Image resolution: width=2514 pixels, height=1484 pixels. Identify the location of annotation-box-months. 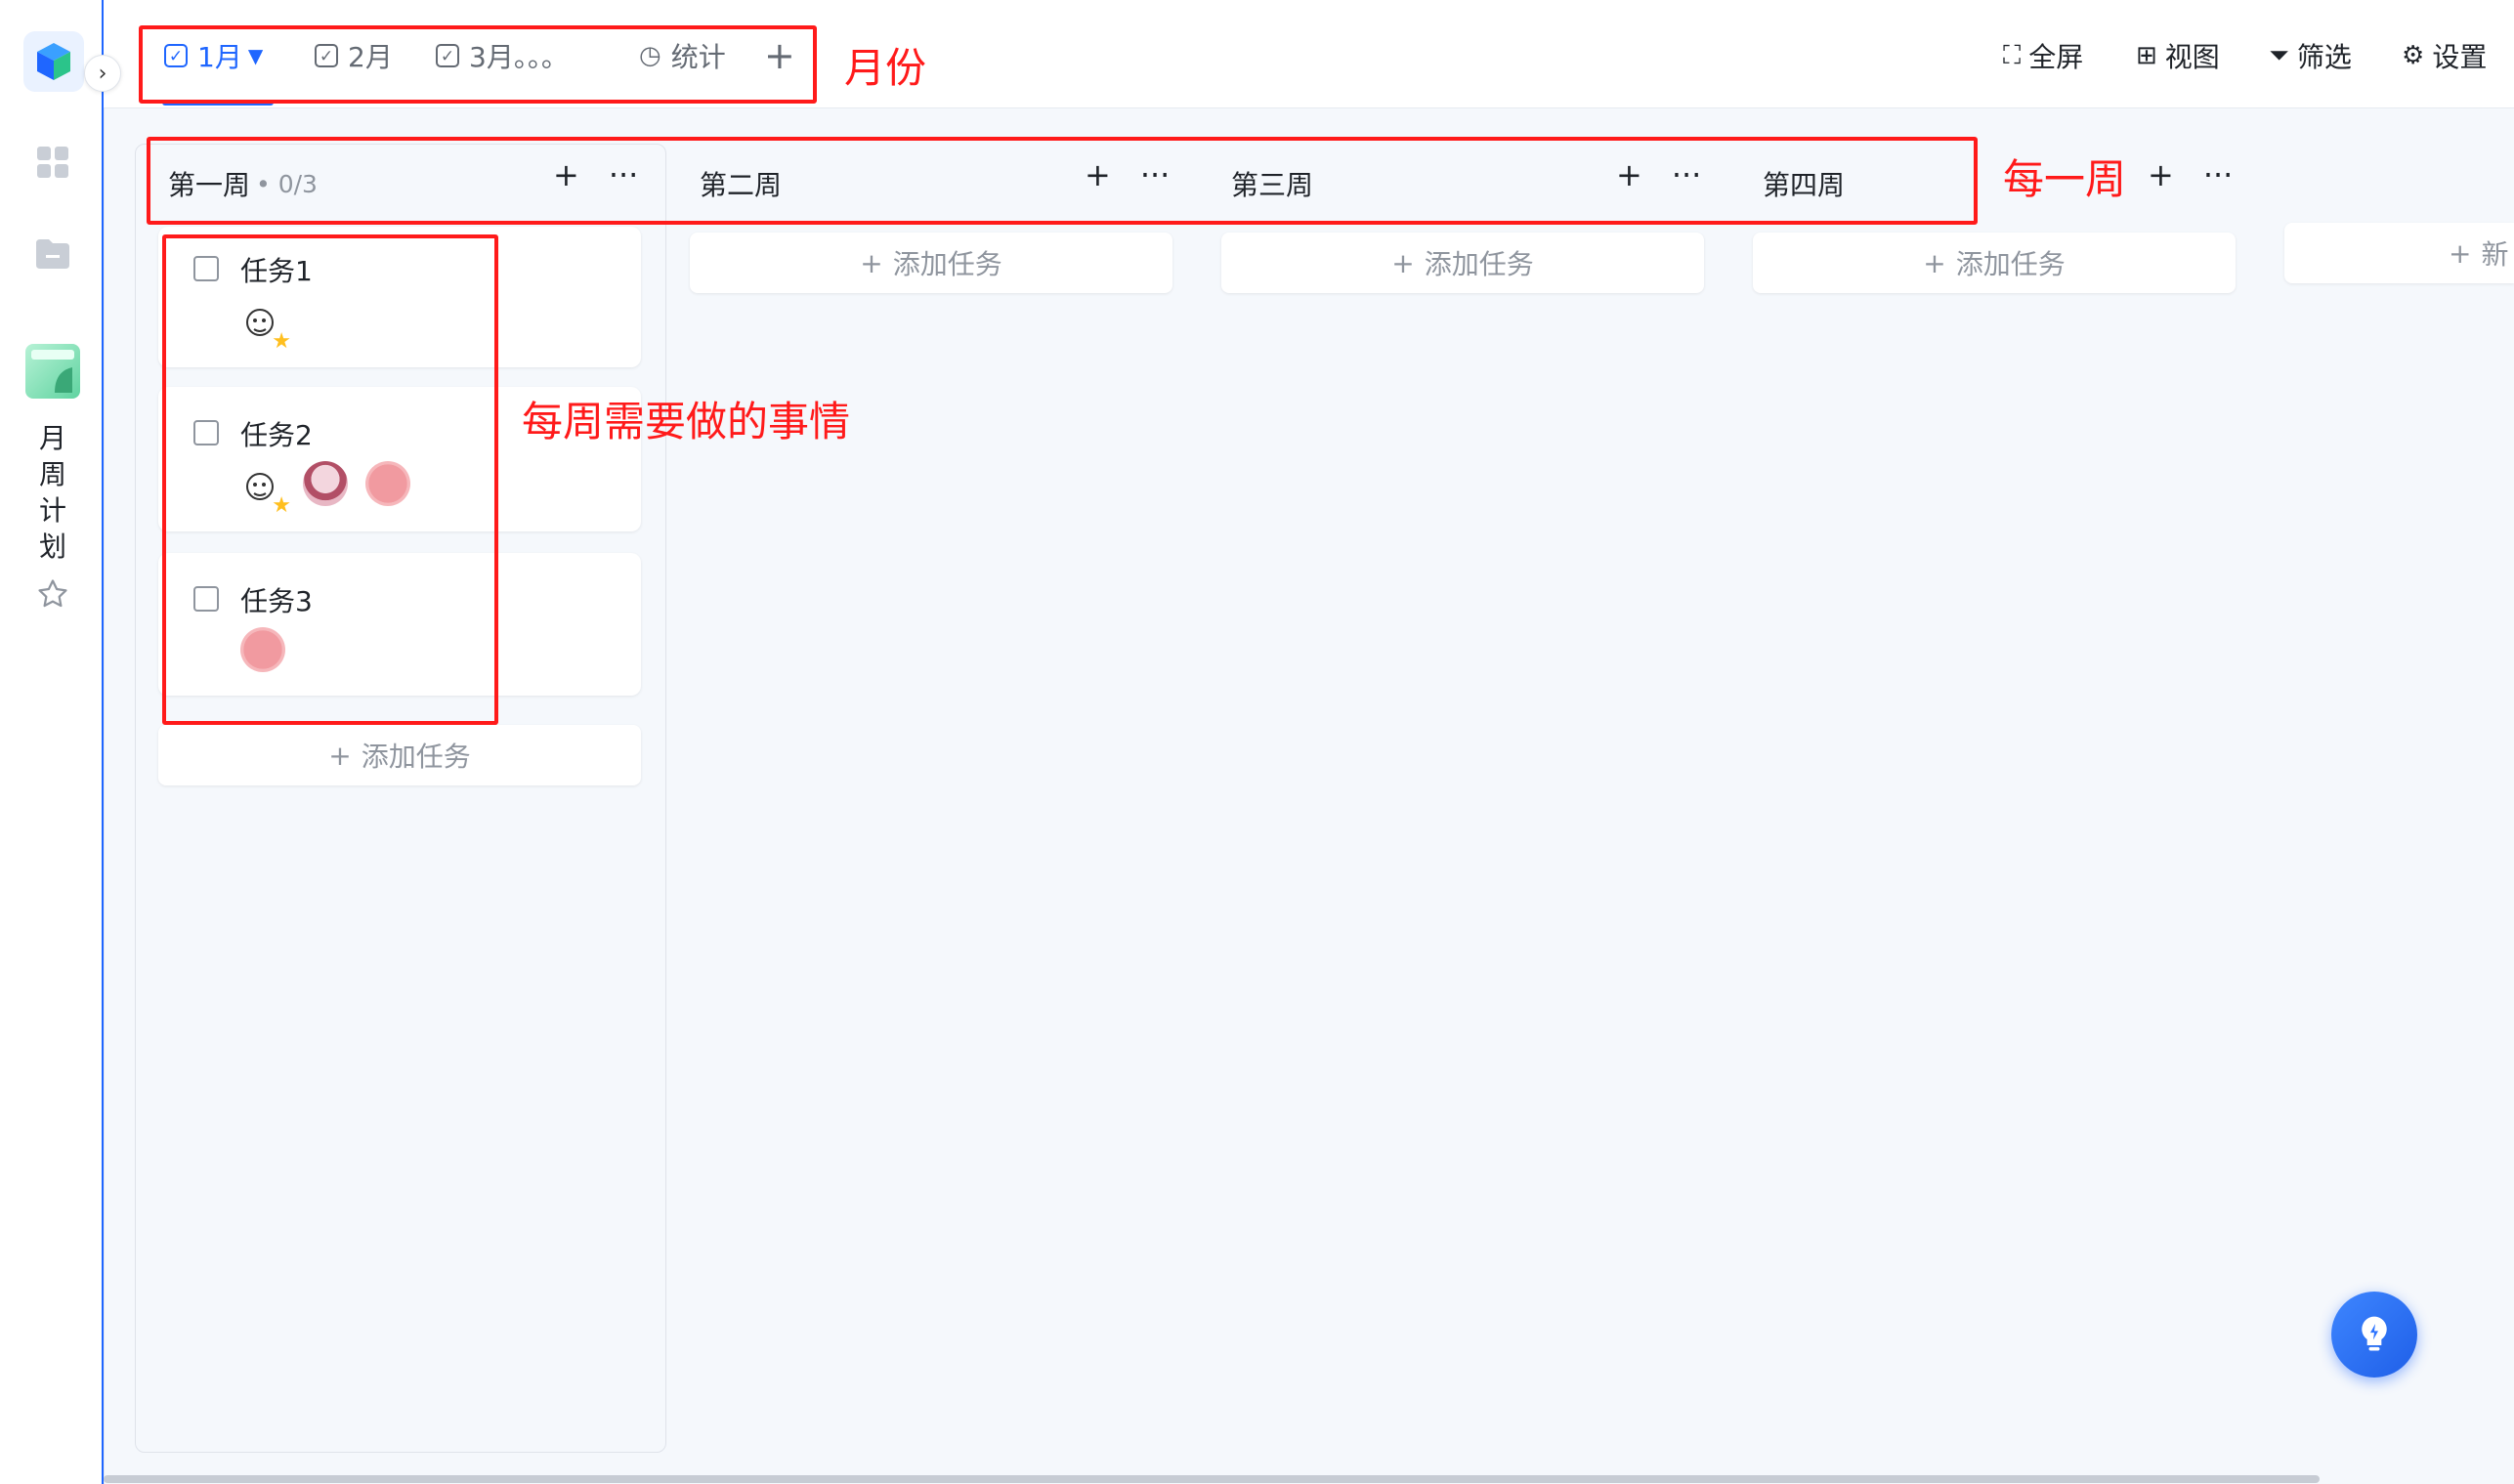
(478, 64).